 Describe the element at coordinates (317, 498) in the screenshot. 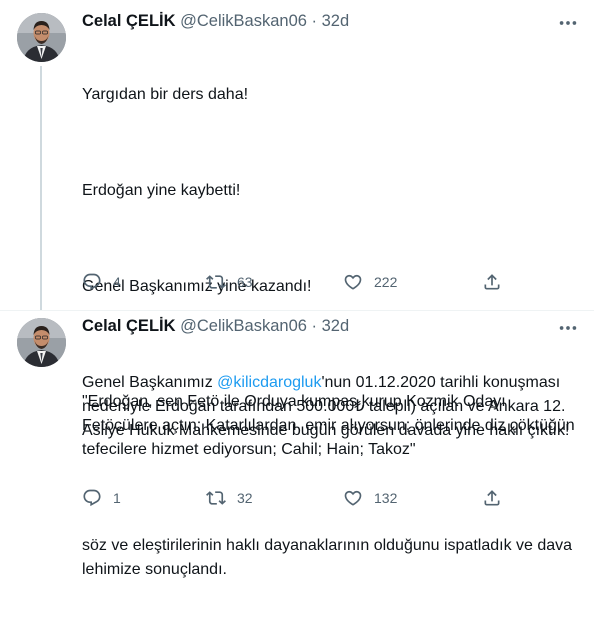

I see `tweet-actions: 1 32 132` at that location.